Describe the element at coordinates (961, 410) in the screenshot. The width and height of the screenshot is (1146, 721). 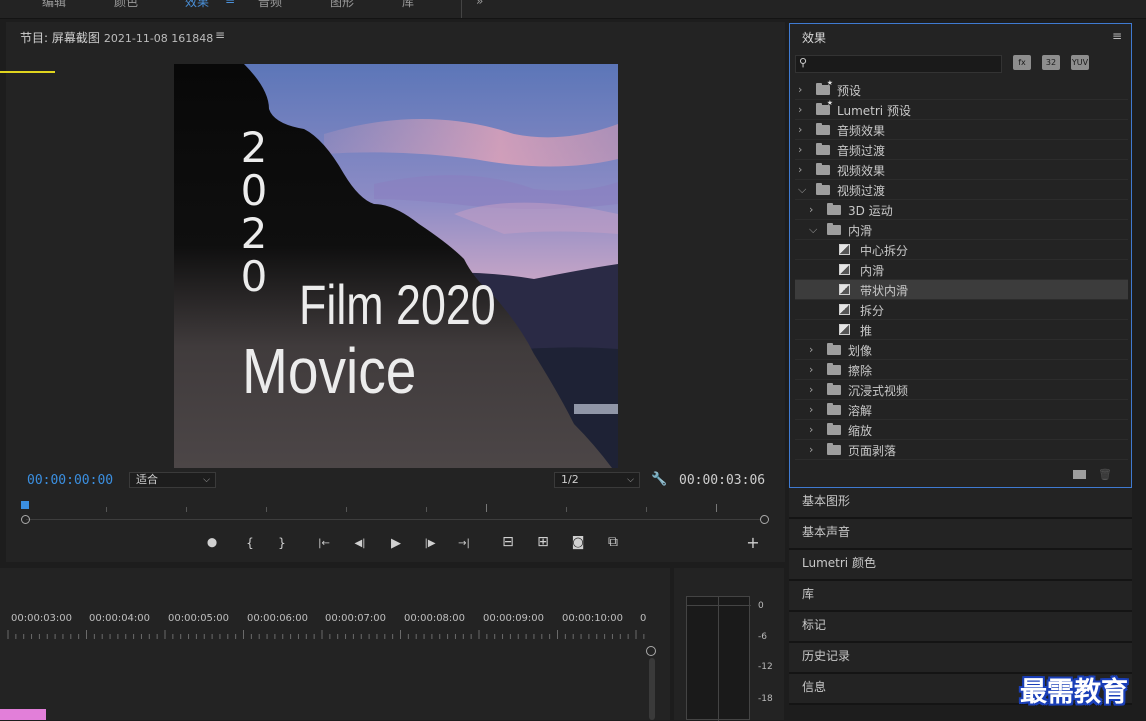
I see `effects-tree-item: › 溶解` at that location.